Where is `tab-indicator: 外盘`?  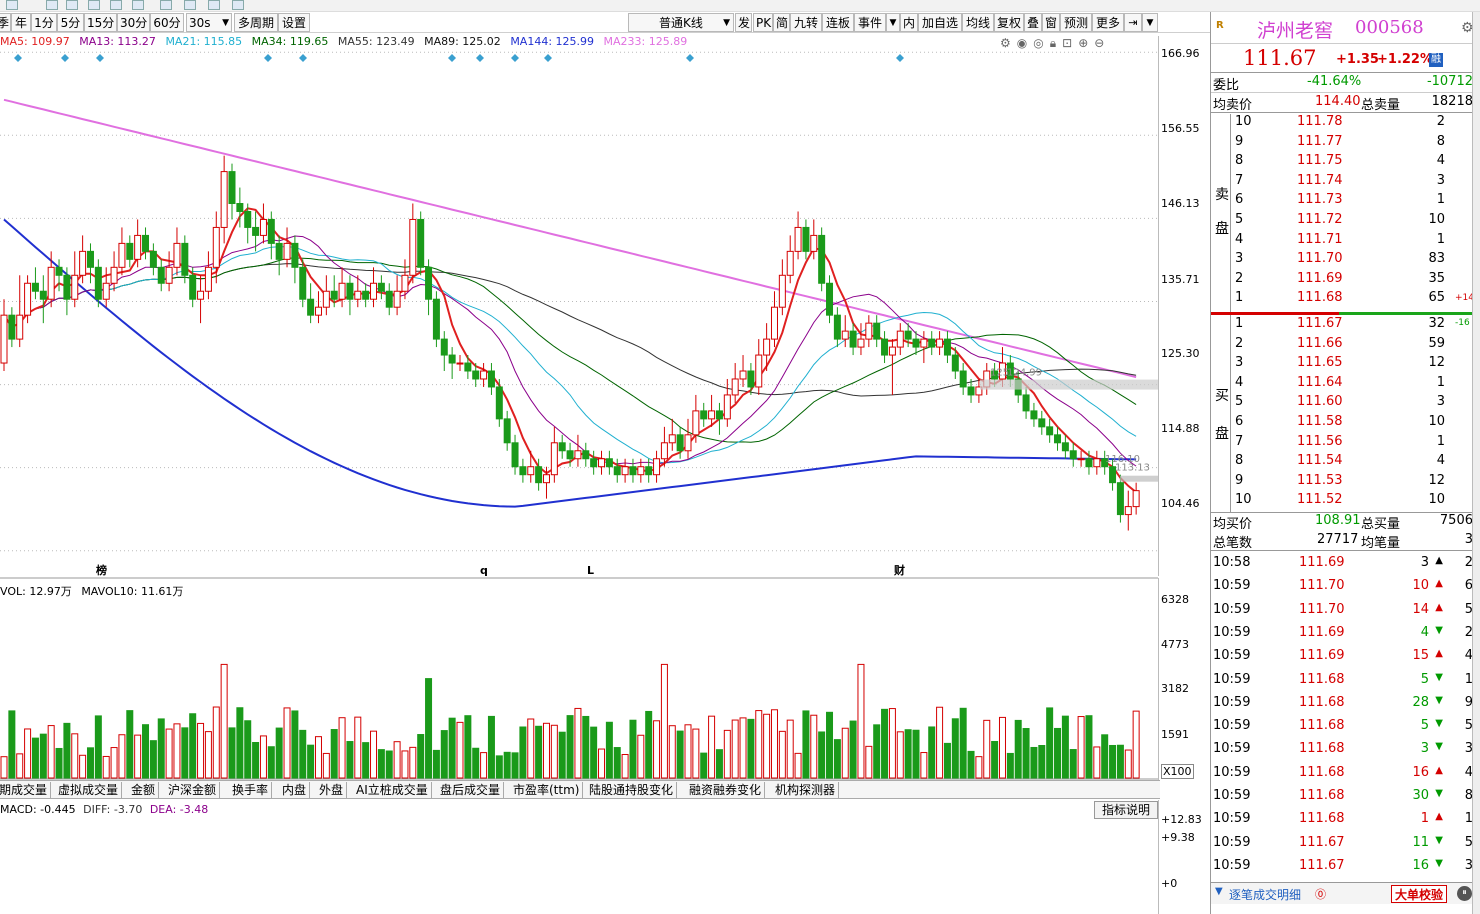 tab-indicator: 外盘 is located at coordinates (332, 790).